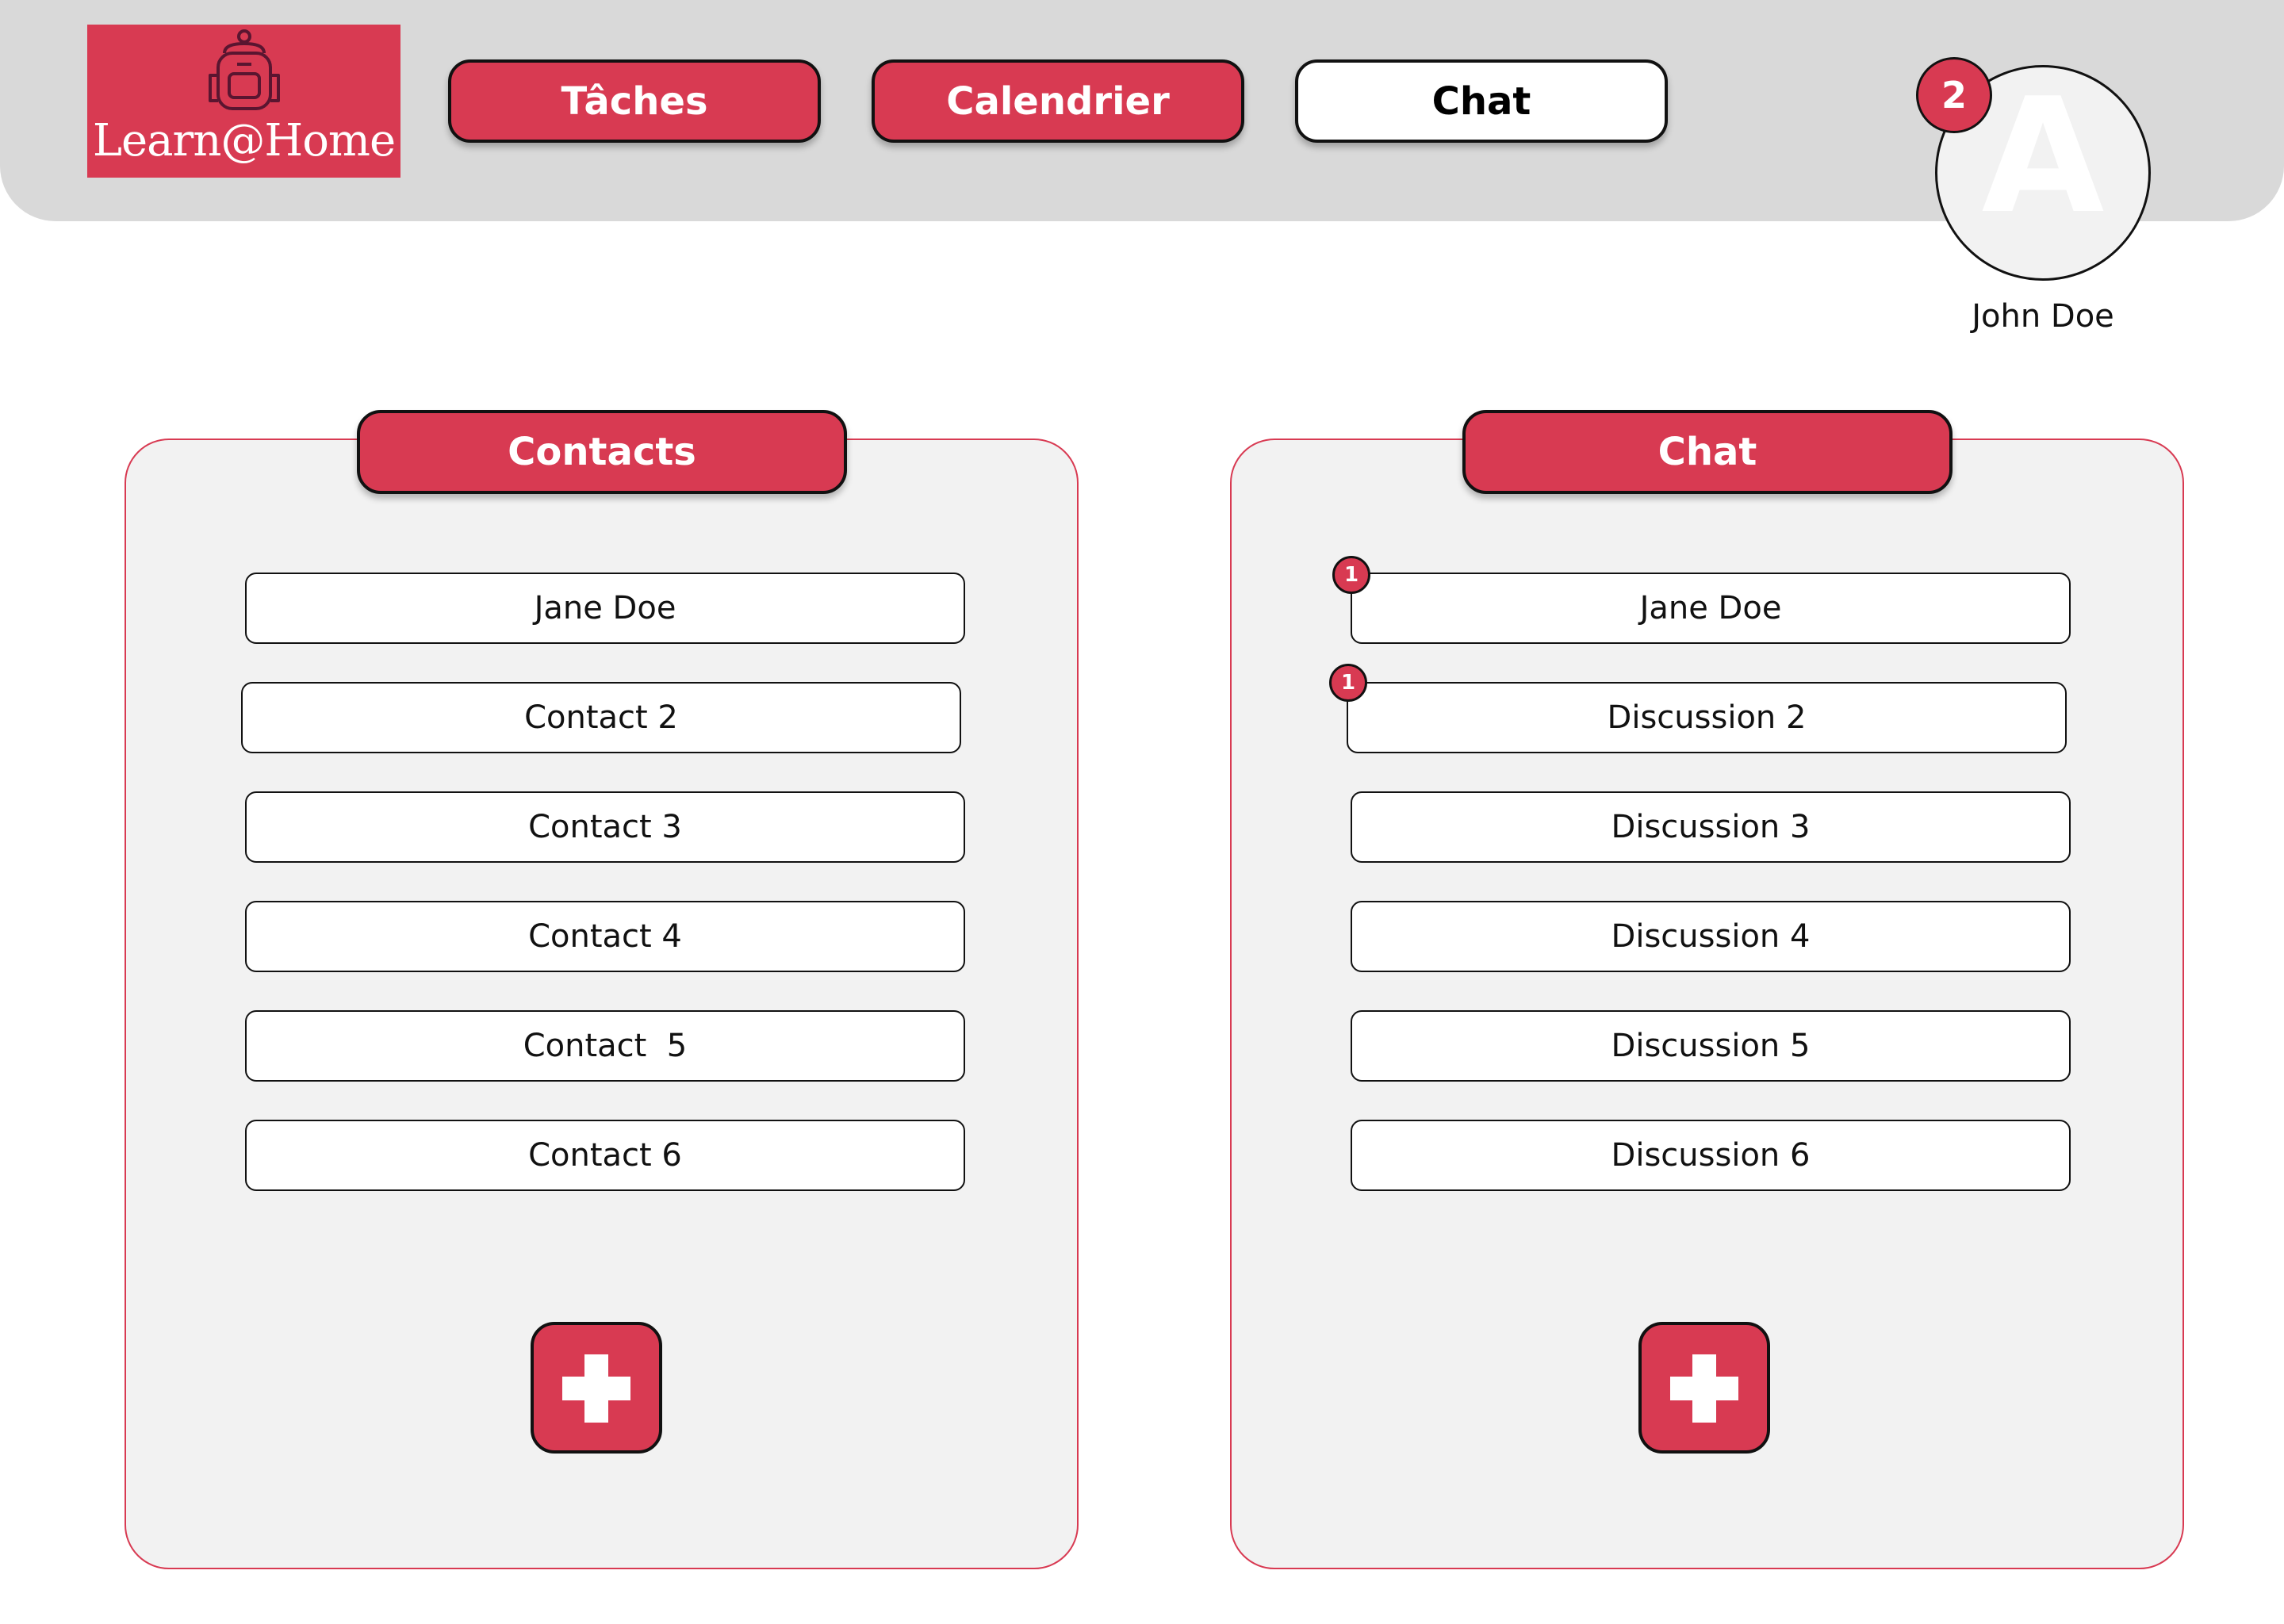 This screenshot has width=2284, height=1624. What do you see at coordinates (605, 827) in the screenshot?
I see `contact-item: Contact 3` at bounding box center [605, 827].